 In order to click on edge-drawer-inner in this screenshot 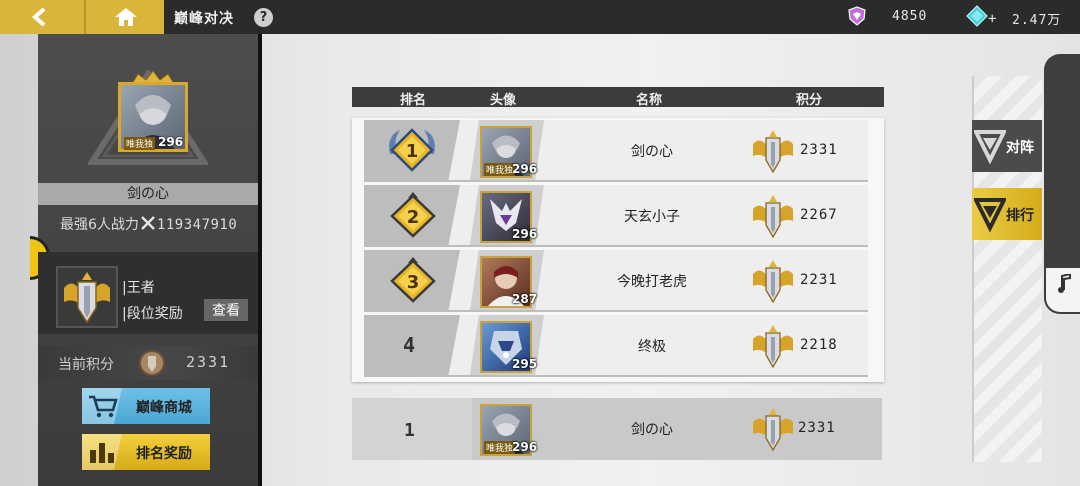, I will do `click(1063, 290)`.